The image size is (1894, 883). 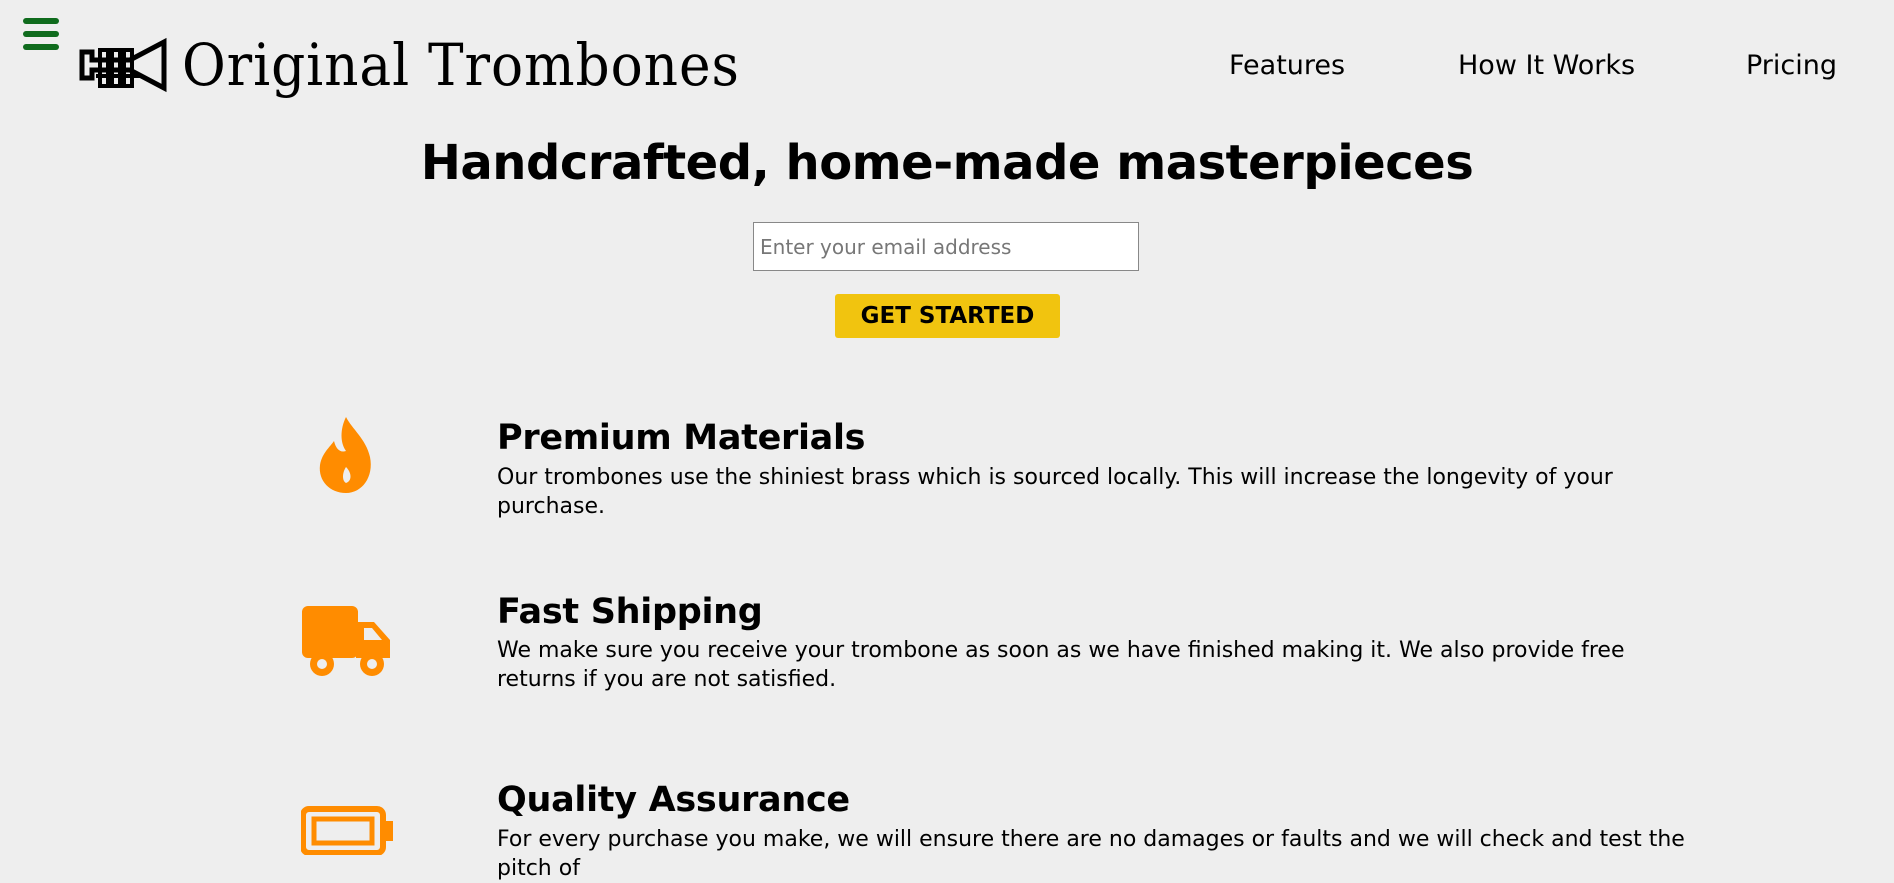 I want to click on nav-link-features: Features, so click(x=1287, y=65).